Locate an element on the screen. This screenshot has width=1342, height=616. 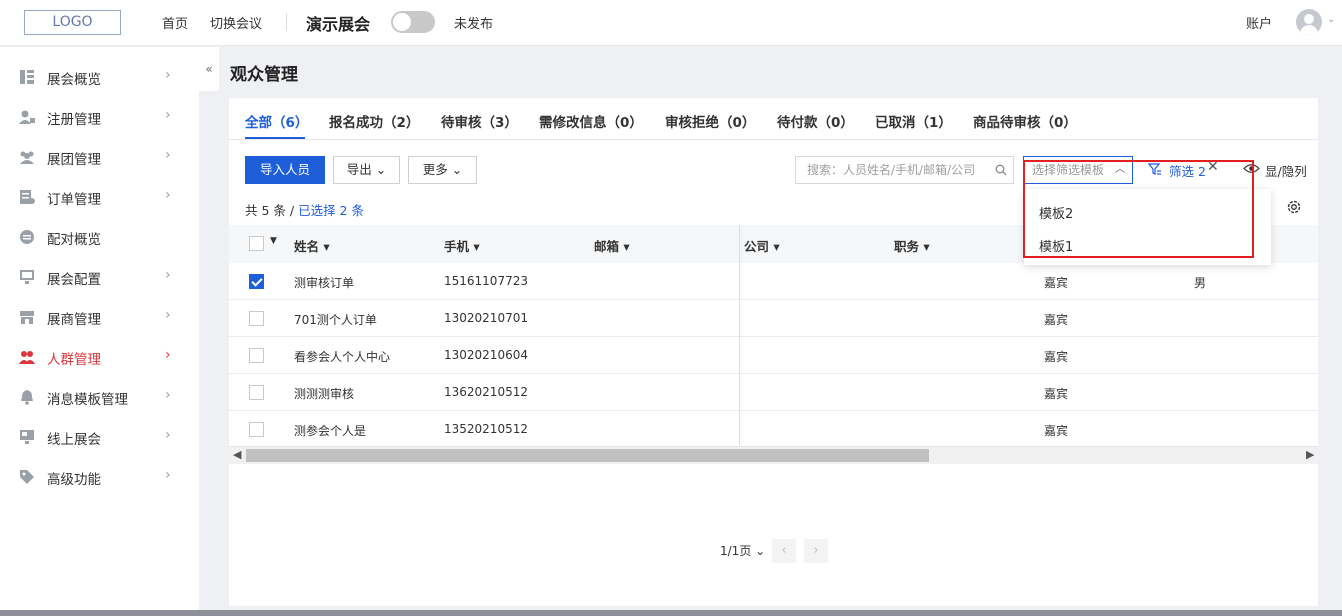
table-row: 701测个人订单 13020210701 嘉宾 is located at coordinates (773, 318).